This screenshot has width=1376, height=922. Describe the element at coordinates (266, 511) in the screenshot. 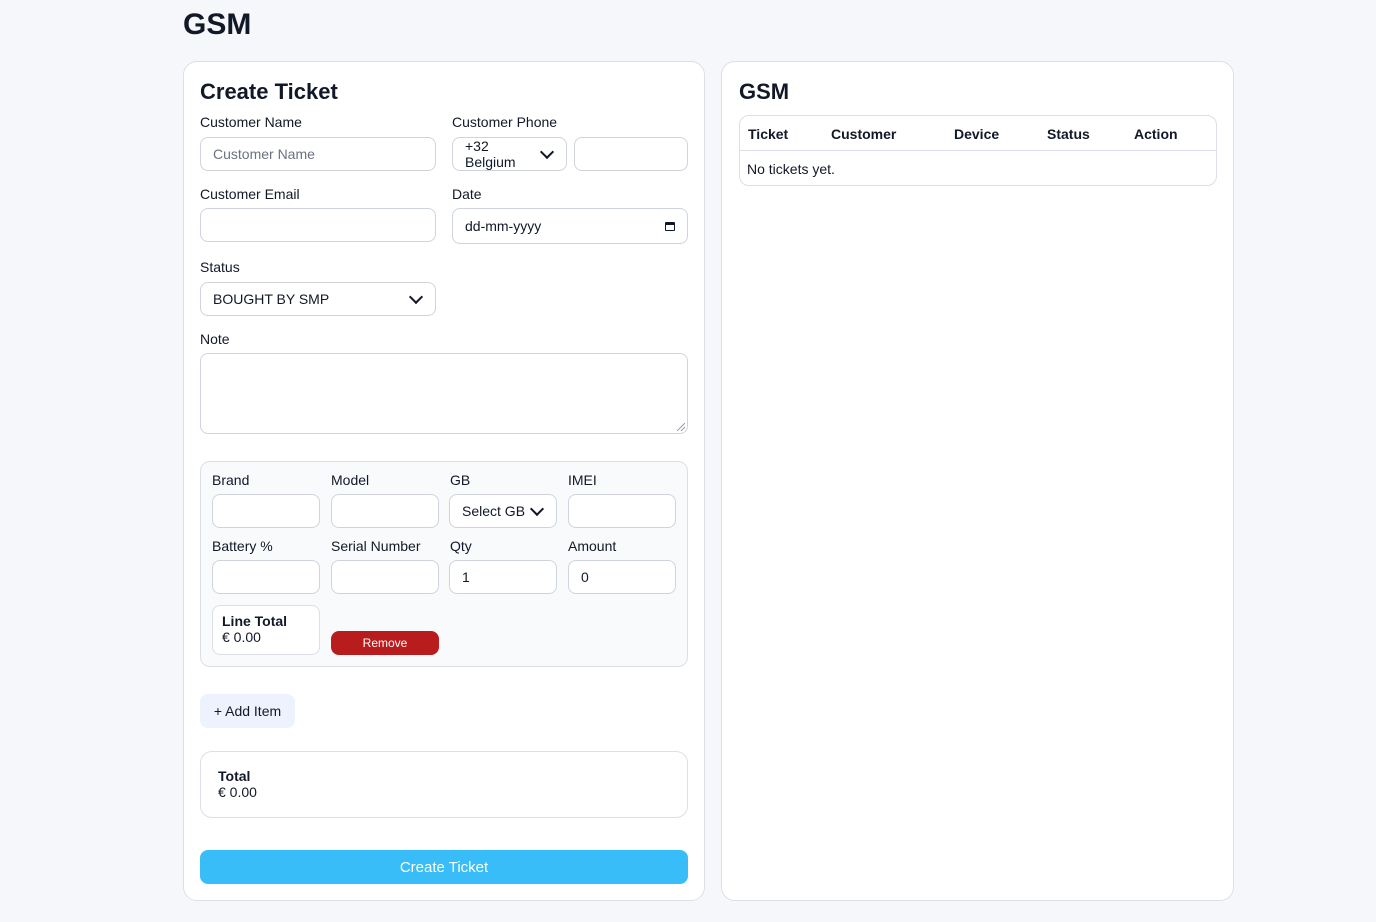

I see `brand-input` at that location.